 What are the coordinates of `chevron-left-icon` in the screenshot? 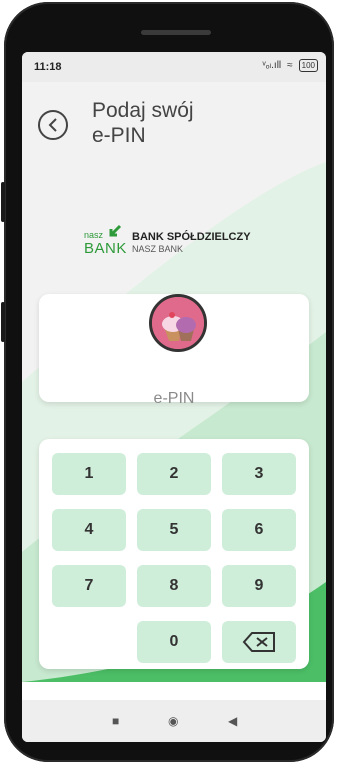 It's located at (52, 125).